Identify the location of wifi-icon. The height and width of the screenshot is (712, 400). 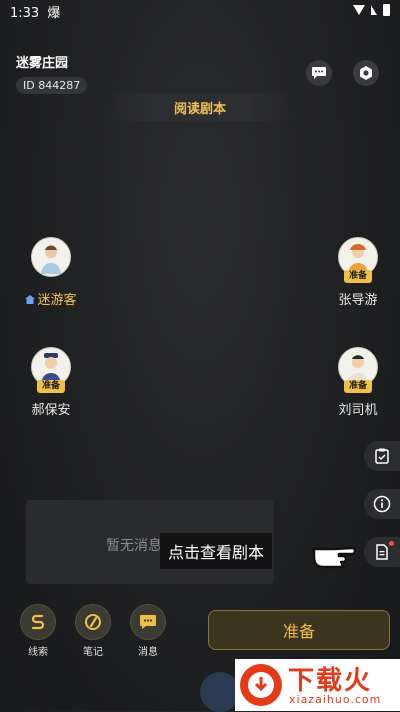
(359, 10).